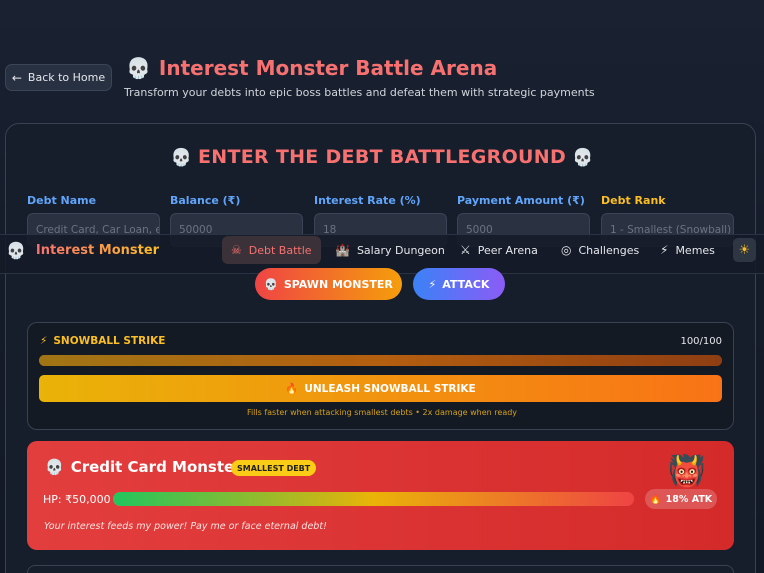  I want to click on arrow-left-icon: ←, so click(16, 77).